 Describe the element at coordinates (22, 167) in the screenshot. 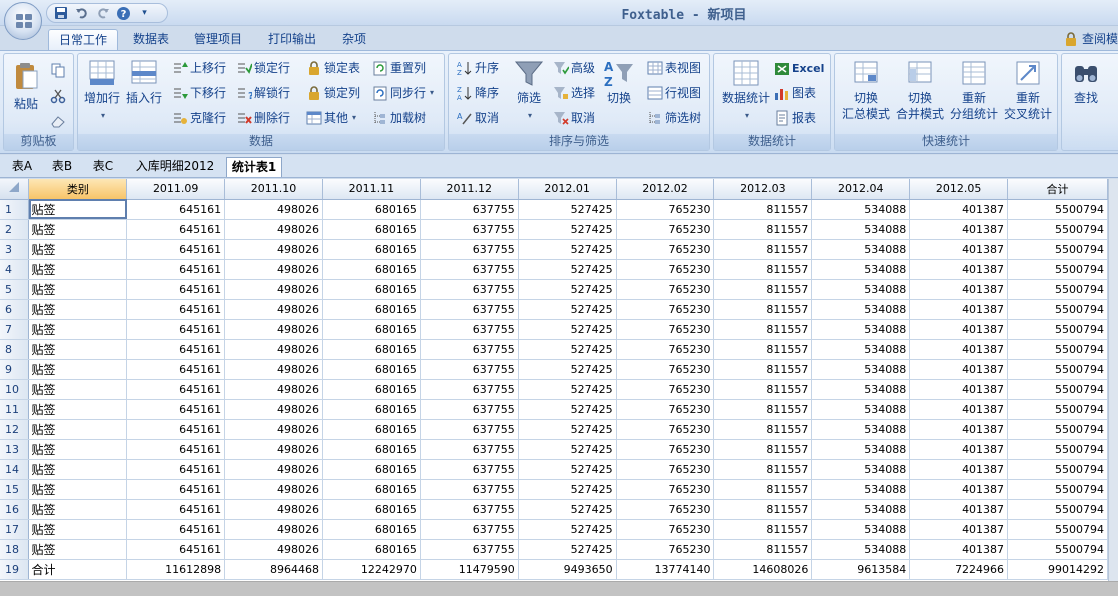

I see `sheet-tab-a: 表A` at that location.